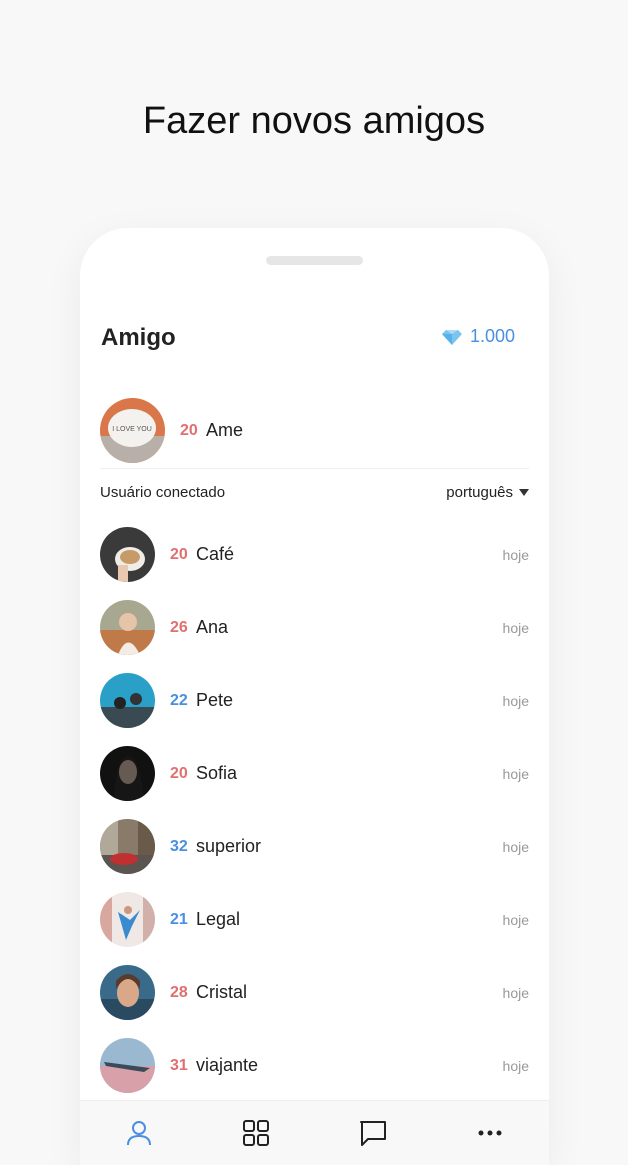  Describe the element at coordinates (138, 337) in the screenshot. I see `page-title: Amigo` at that location.